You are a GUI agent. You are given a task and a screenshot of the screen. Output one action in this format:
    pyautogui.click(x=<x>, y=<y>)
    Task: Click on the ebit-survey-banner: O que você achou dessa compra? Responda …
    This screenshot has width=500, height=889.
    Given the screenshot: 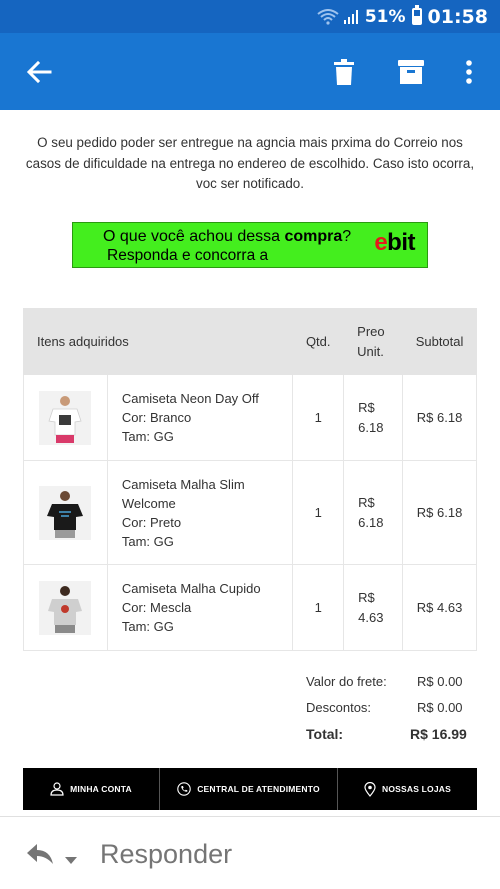 What is the action you would take?
    pyautogui.click(x=250, y=245)
    